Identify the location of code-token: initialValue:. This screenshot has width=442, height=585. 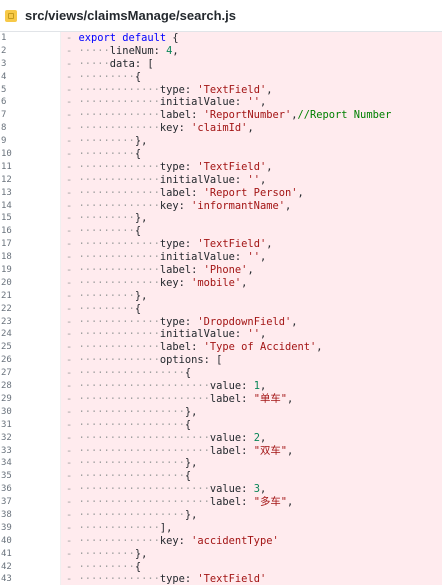
(203, 179).